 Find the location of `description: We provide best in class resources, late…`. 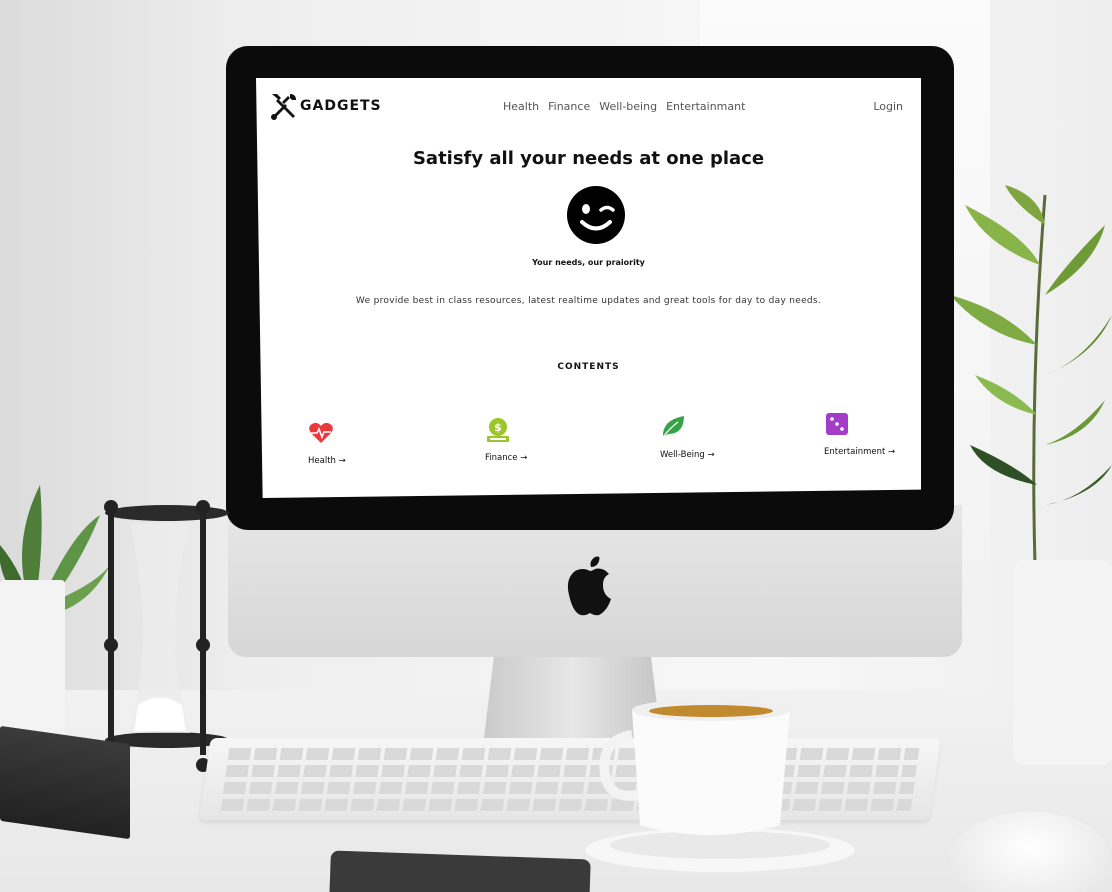

description: We provide best in class resources, late… is located at coordinates (588, 301).